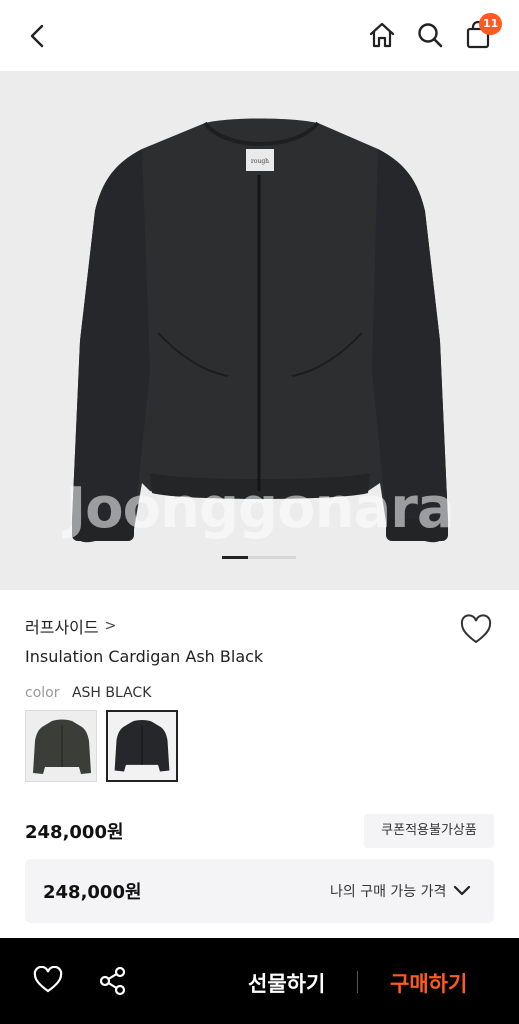  What do you see at coordinates (74, 832) in the screenshot?
I see `product-price: 248,000원` at bounding box center [74, 832].